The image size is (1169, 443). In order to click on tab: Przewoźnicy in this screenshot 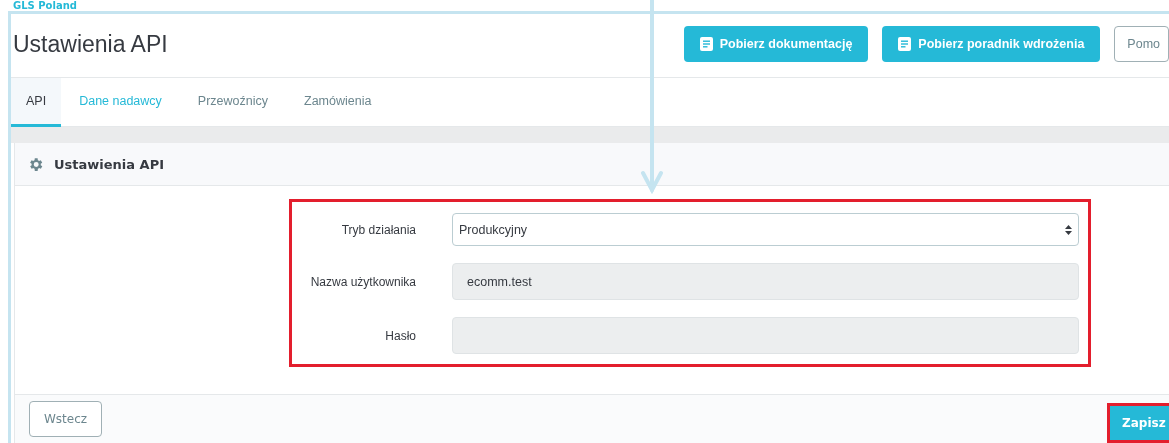, I will do `click(233, 102)`.